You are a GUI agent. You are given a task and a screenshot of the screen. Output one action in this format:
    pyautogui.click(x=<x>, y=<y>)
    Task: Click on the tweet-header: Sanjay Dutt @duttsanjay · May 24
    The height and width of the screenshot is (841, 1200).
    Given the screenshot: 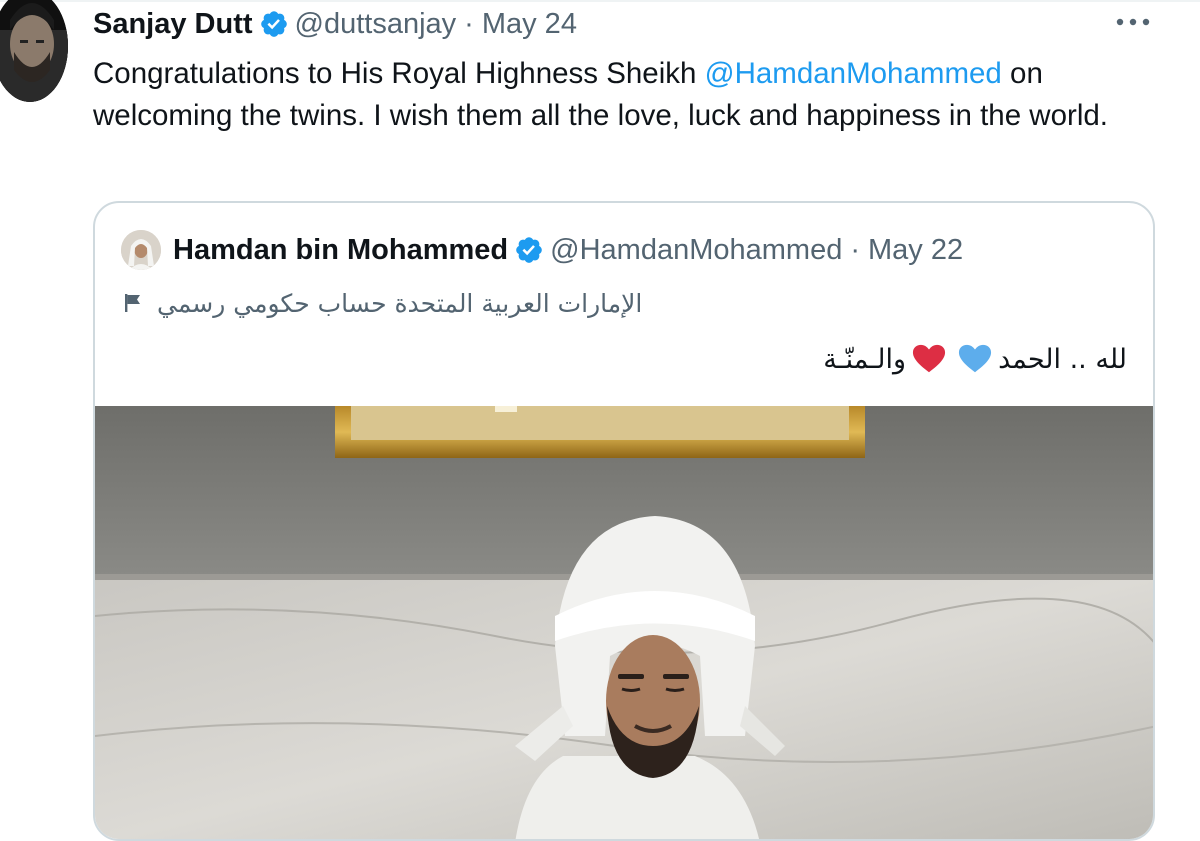 What is the action you would take?
    pyautogui.click(x=335, y=24)
    